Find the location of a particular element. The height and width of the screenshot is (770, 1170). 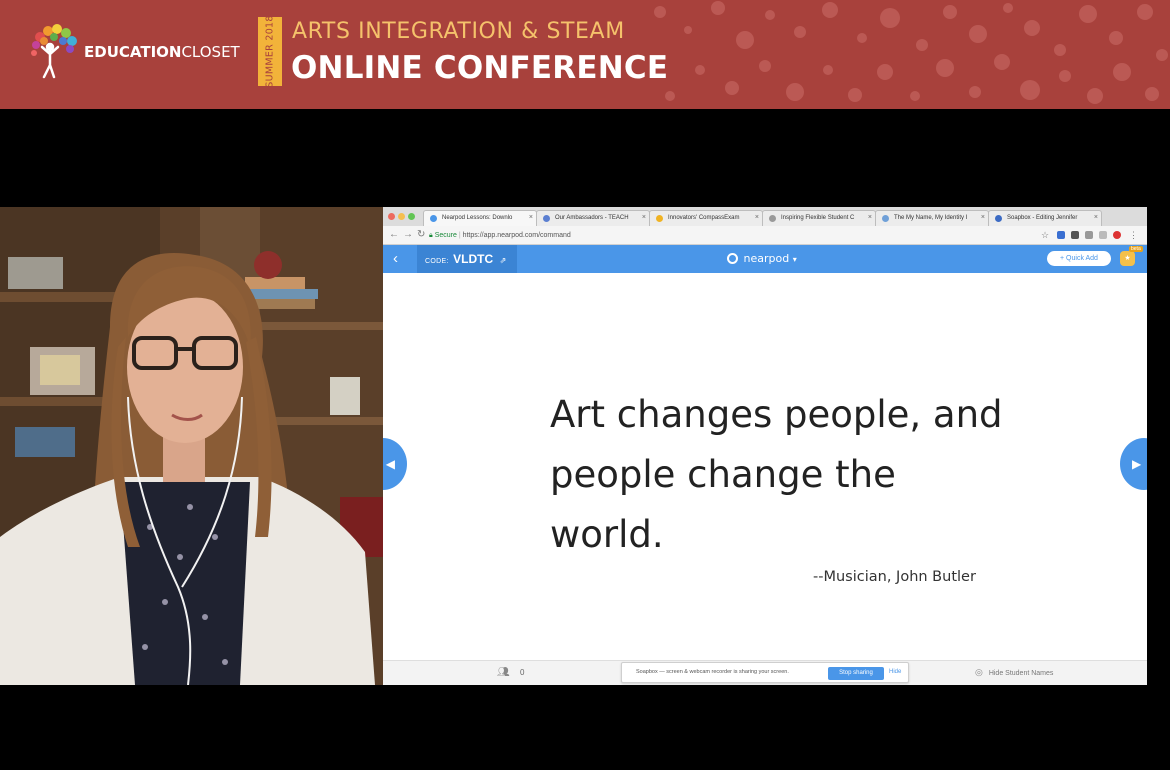

google-drive-favicon-icon is located at coordinates (659, 218).